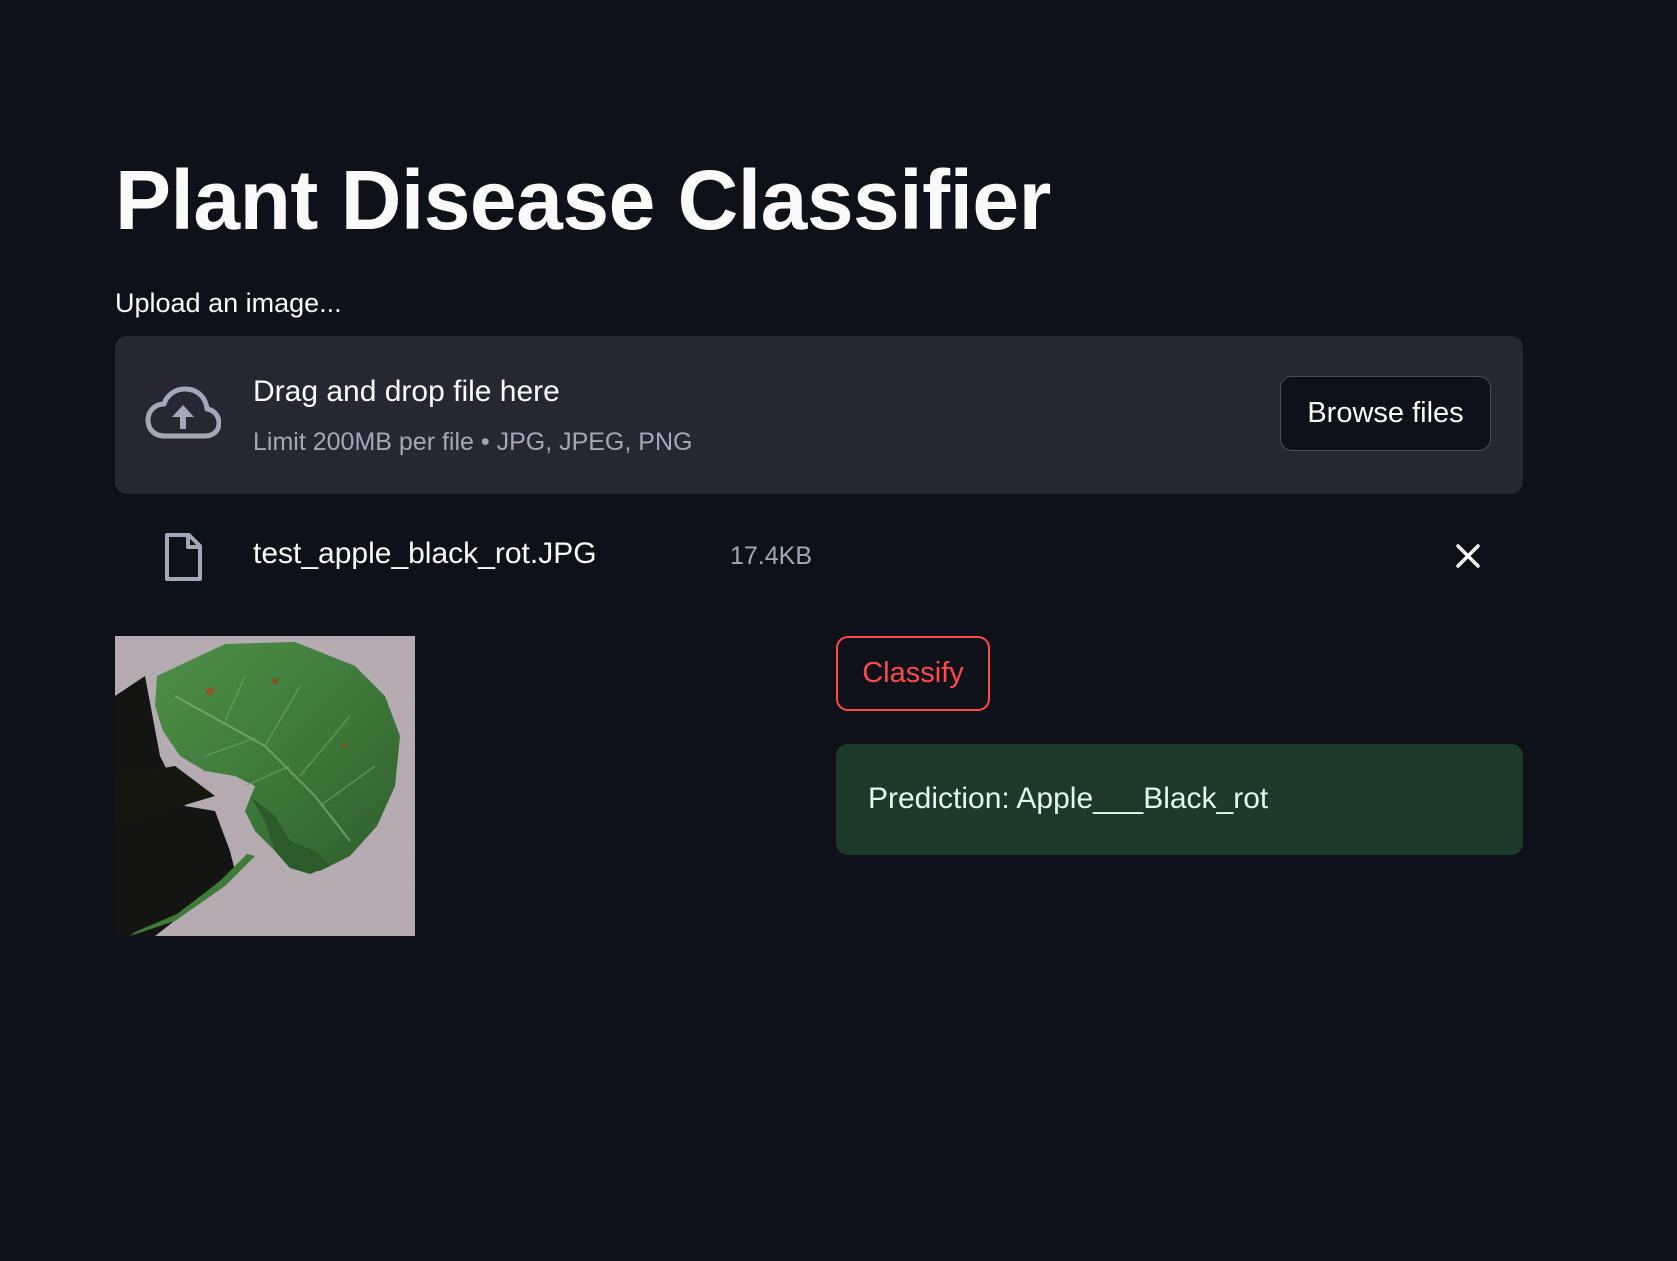 The height and width of the screenshot is (1261, 1677). I want to click on prediction-alert: Prediction: Apple___Black_rot, so click(1179, 799).